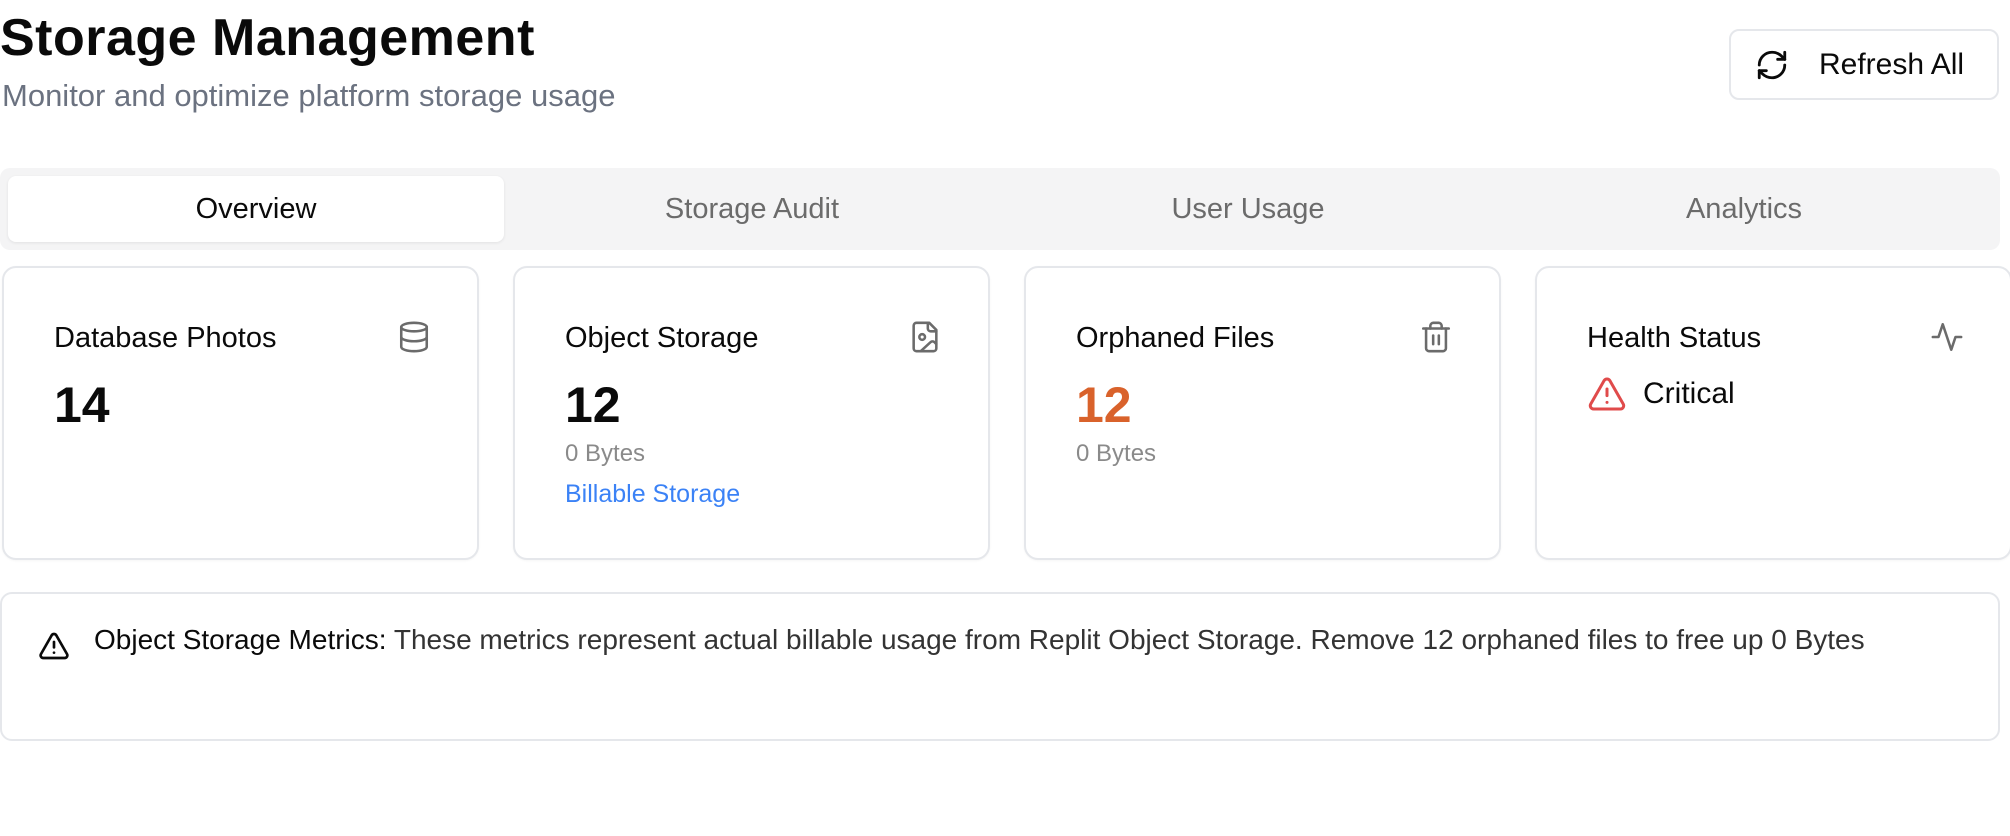 The height and width of the screenshot is (836, 2010). Describe the element at coordinates (267, 38) in the screenshot. I see `page-title: Storage Management` at that location.